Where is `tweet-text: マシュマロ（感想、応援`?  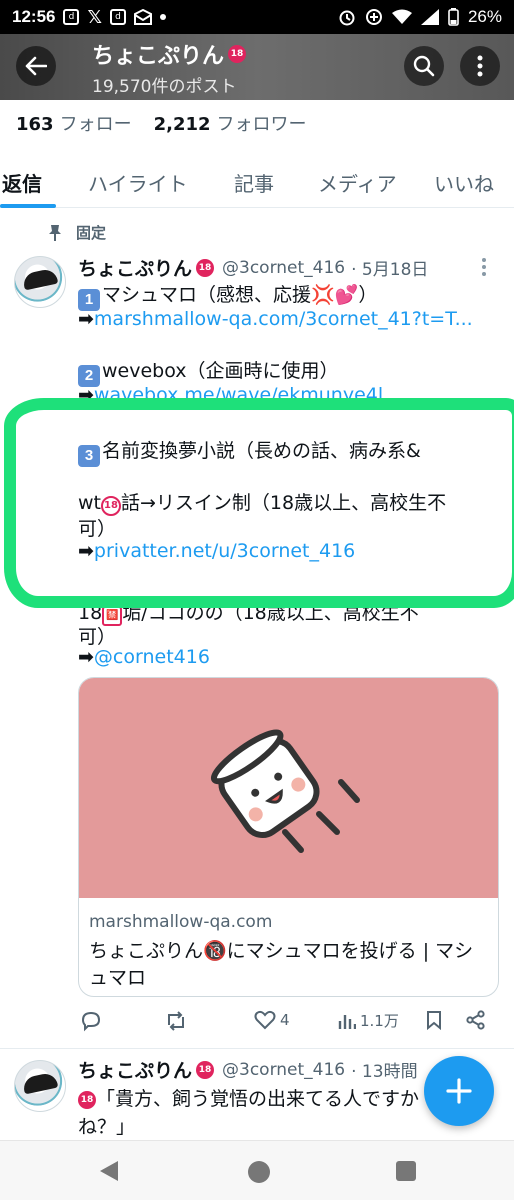 tweet-text: マシュマロ（感想、応援 is located at coordinates (207, 295).